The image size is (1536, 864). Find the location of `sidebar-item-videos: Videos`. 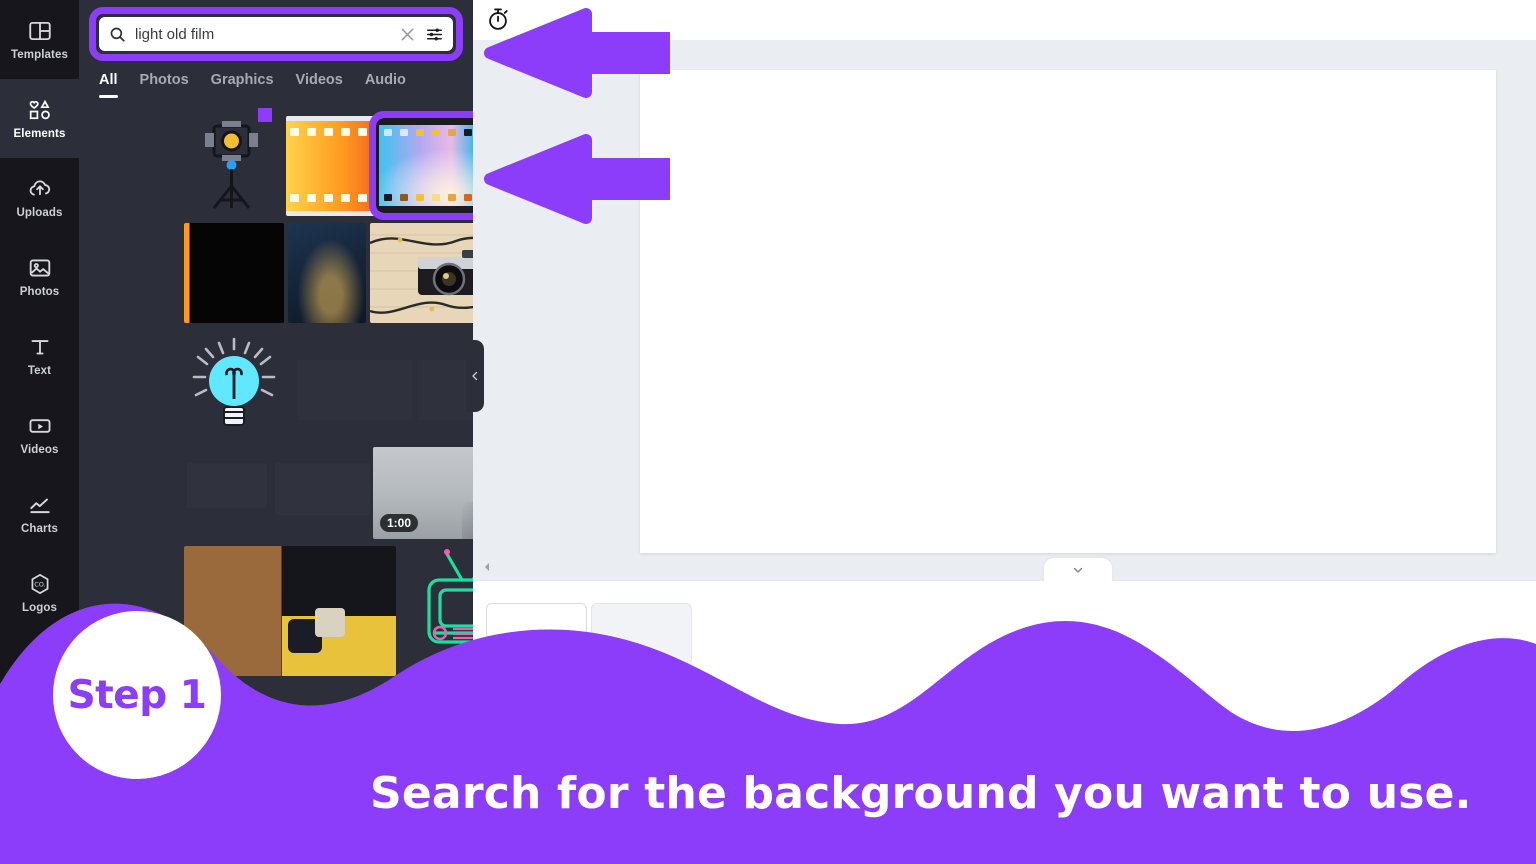

sidebar-item-videos: Videos is located at coordinates (39, 434).